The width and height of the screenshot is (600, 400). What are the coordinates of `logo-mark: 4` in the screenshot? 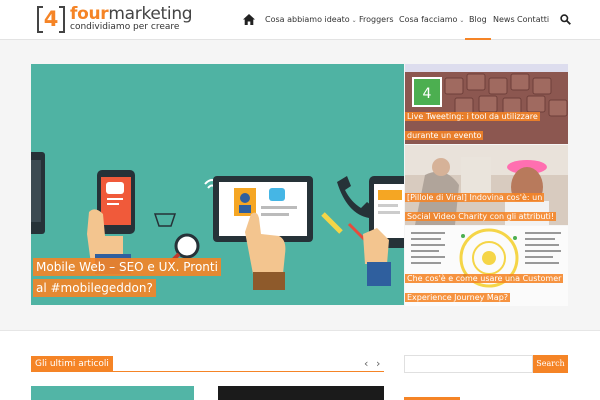 It's located at (51, 19).